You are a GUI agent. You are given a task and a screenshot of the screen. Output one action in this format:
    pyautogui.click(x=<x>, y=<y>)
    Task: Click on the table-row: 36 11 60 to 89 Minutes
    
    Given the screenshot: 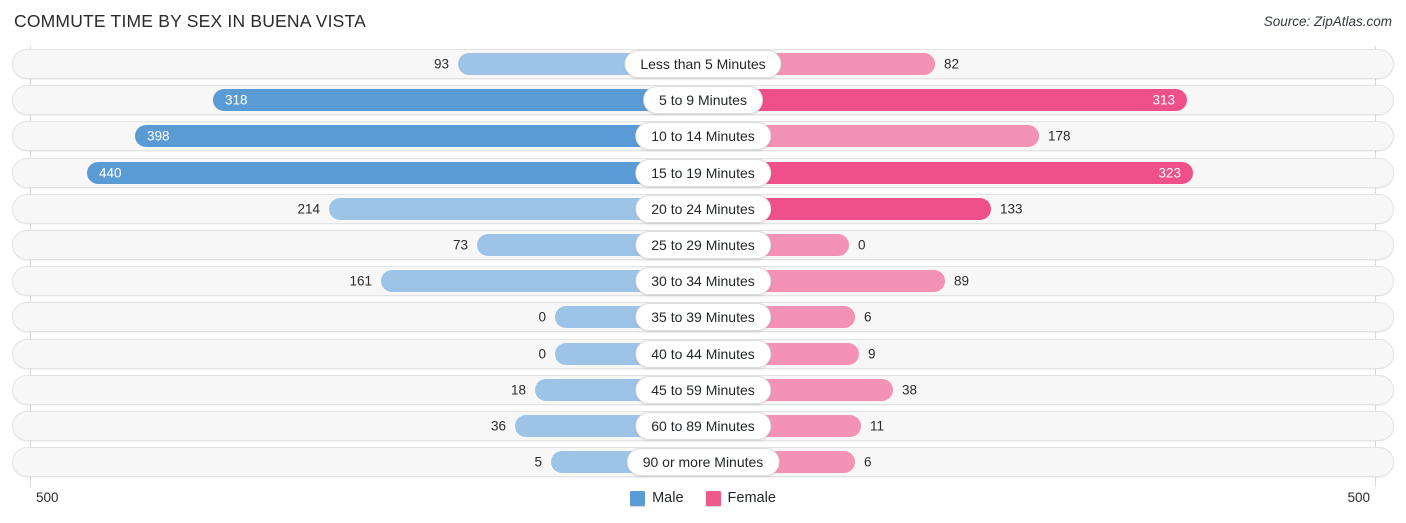 What is the action you would take?
    pyautogui.click(x=703, y=426)
    